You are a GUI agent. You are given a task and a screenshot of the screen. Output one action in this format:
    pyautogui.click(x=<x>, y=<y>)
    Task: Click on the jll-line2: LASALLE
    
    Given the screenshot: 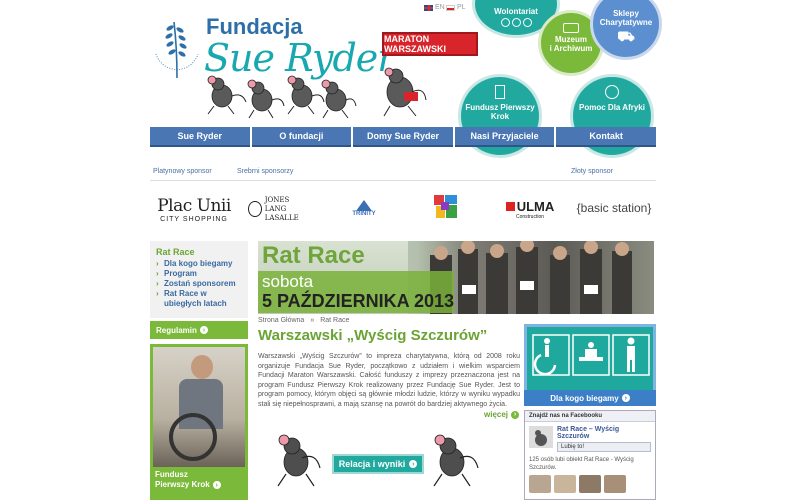 What is the action you would take?
    pyautogui.click(x=281, y=217)
    